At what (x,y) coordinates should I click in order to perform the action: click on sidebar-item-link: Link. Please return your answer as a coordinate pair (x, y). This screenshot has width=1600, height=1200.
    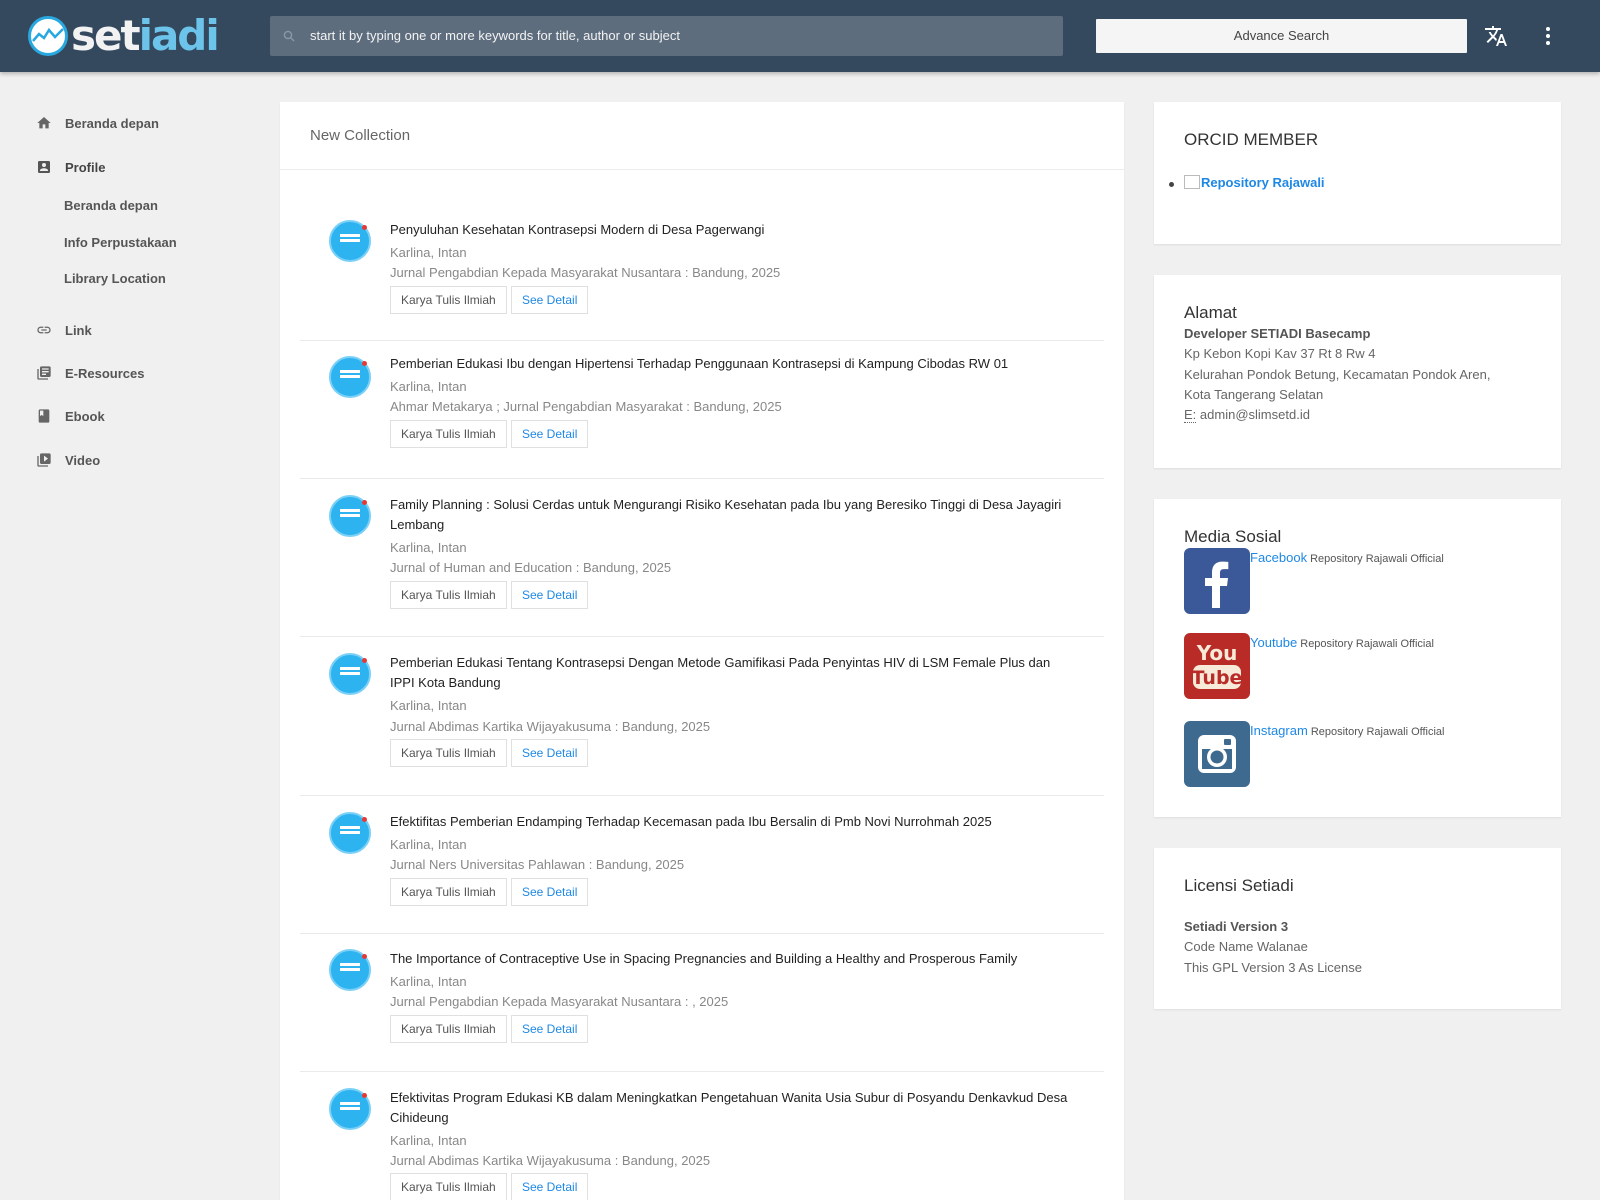
    Looking at the image, I should click on (64, 330).